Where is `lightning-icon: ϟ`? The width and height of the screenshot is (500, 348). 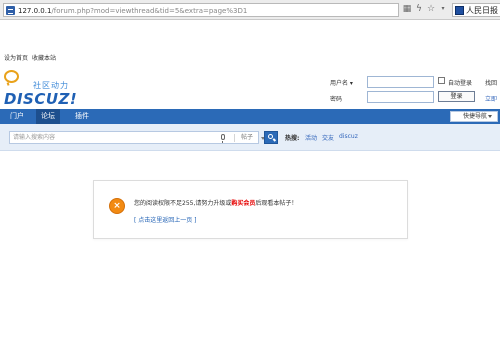
lightning-icon: ϟ is located at coordinates (419, 9).